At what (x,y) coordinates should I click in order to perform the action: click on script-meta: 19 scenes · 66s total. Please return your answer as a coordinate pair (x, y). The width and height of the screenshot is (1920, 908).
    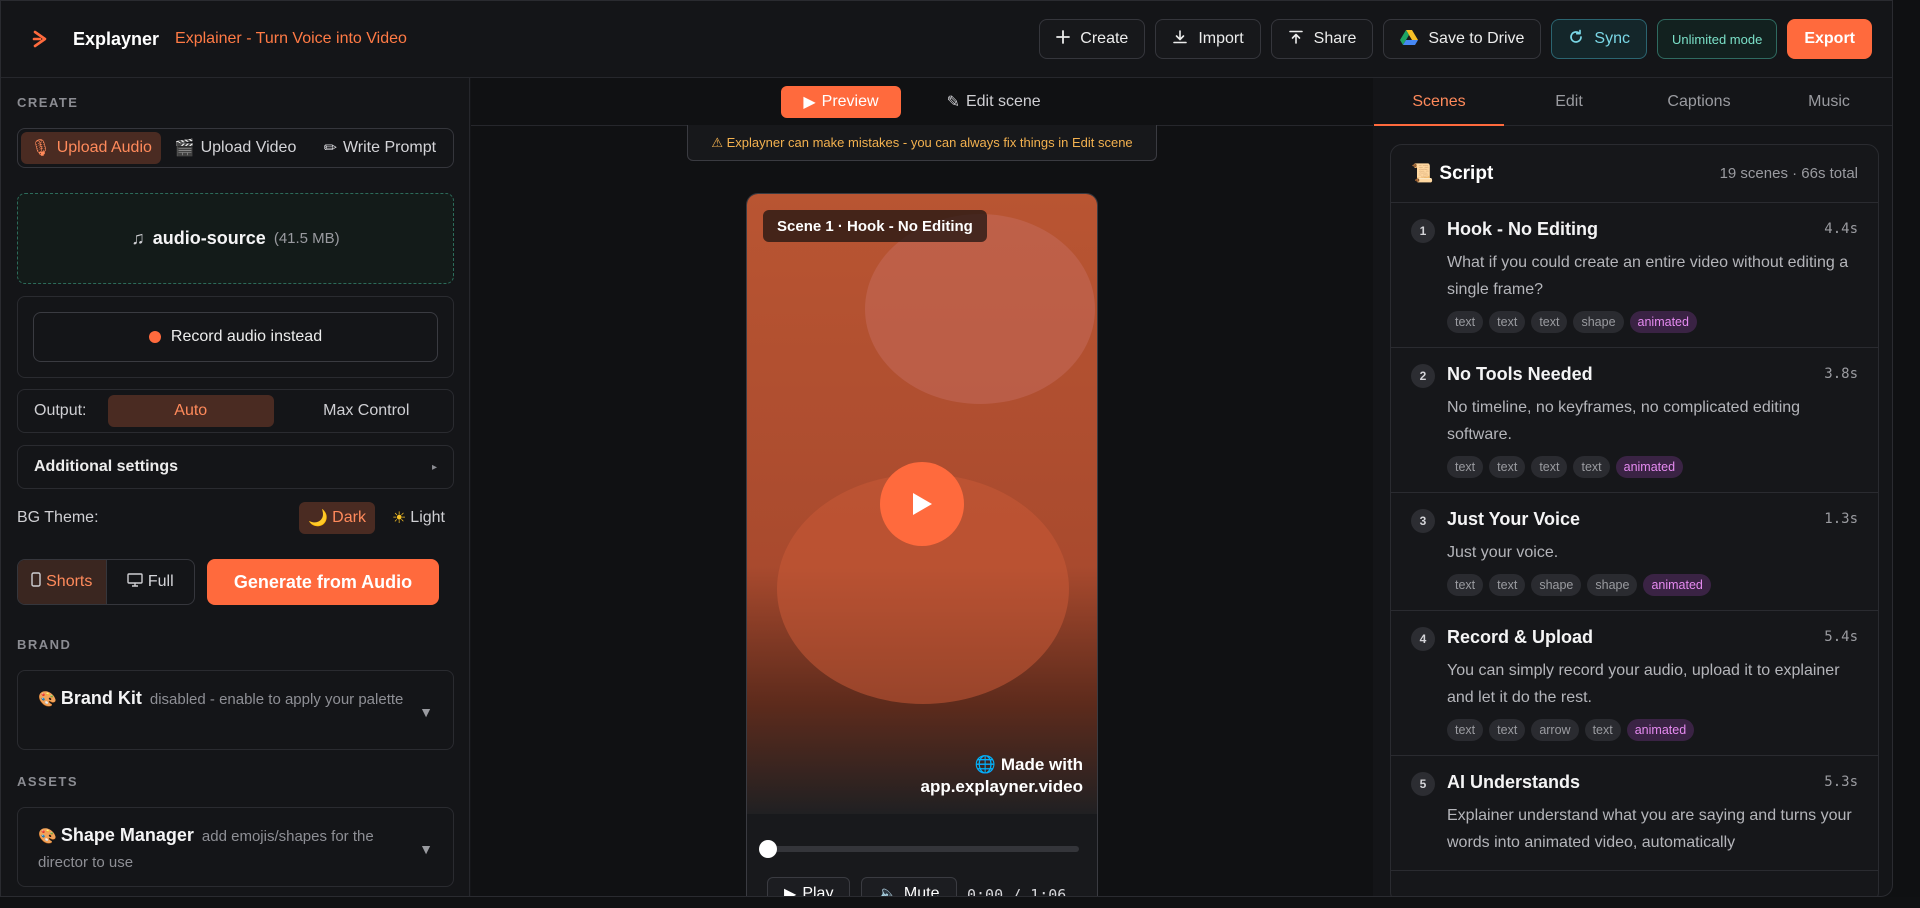
    Looking at the image, I should click on (1788, 173).